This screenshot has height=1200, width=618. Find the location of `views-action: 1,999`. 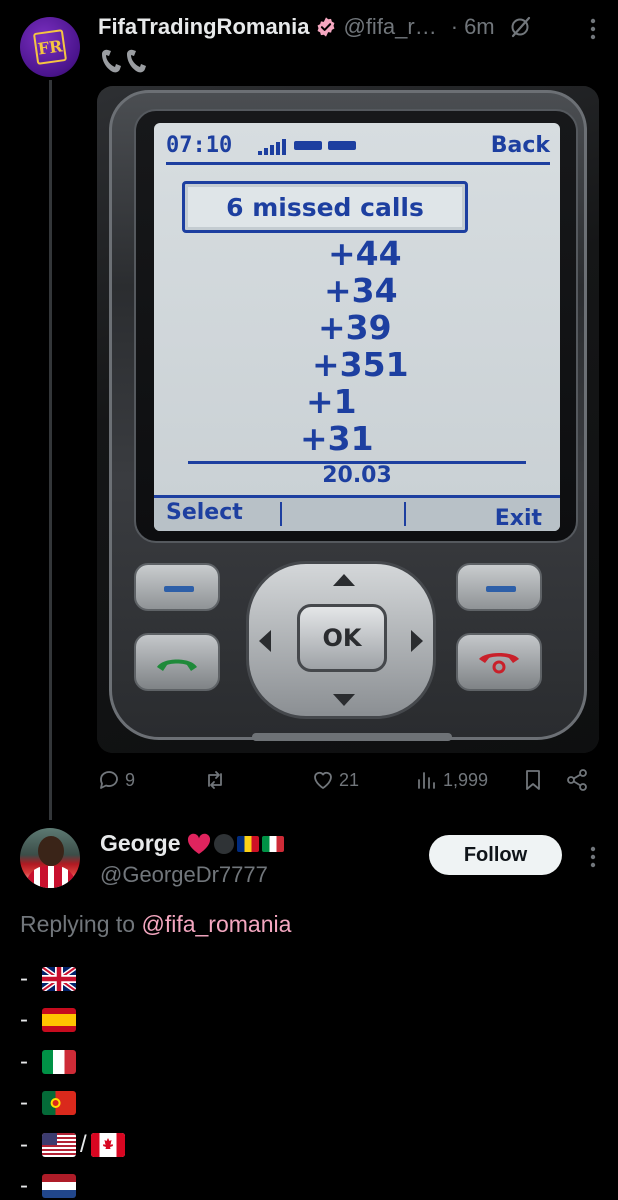

views-action: 1,999 is located at coordinates (451, 780).